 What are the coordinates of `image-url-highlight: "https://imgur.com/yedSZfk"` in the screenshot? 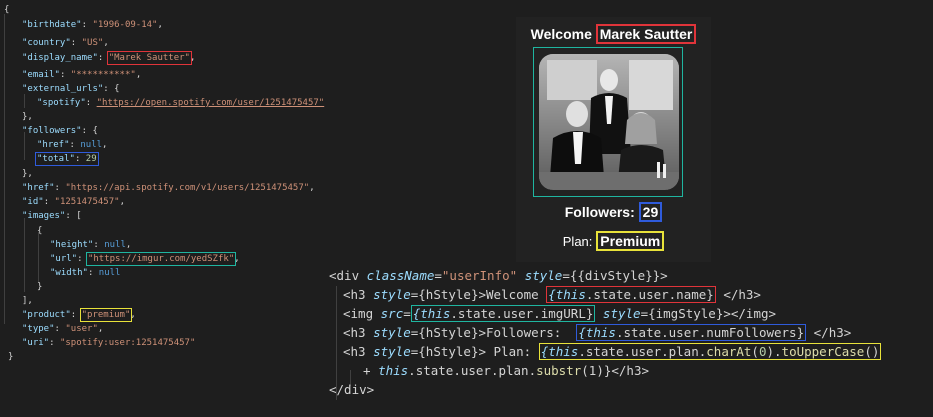 It's located at (161, 259).